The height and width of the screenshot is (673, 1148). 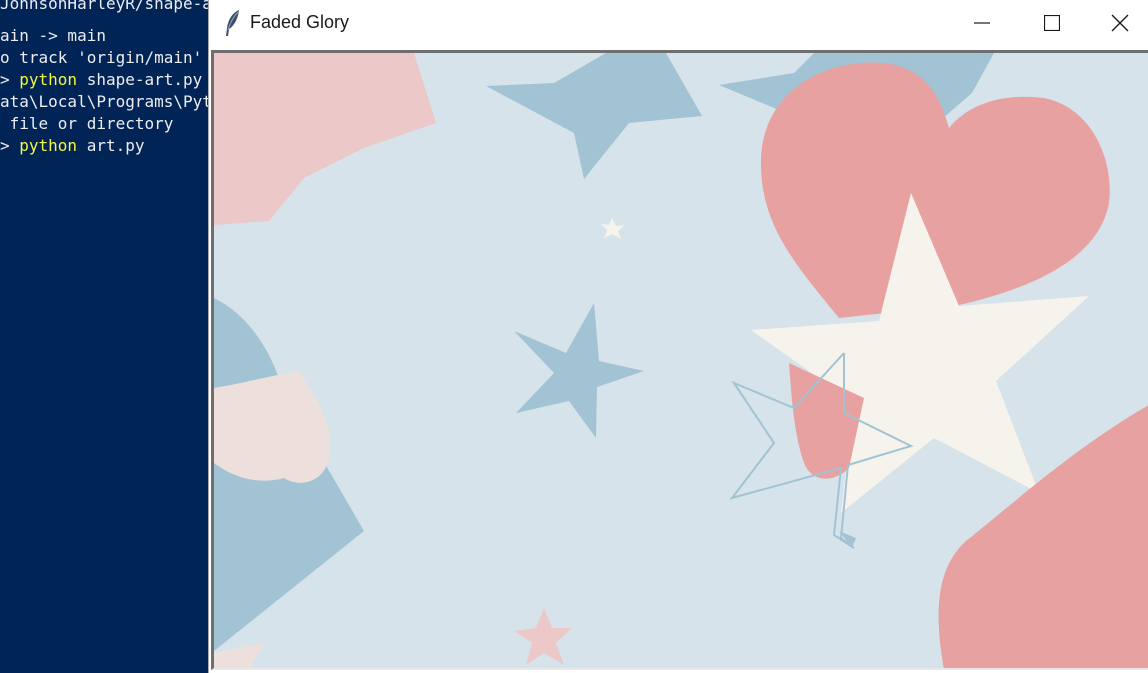 I want to click on title-bar: Faded Glory, so click(x=678, y=23).